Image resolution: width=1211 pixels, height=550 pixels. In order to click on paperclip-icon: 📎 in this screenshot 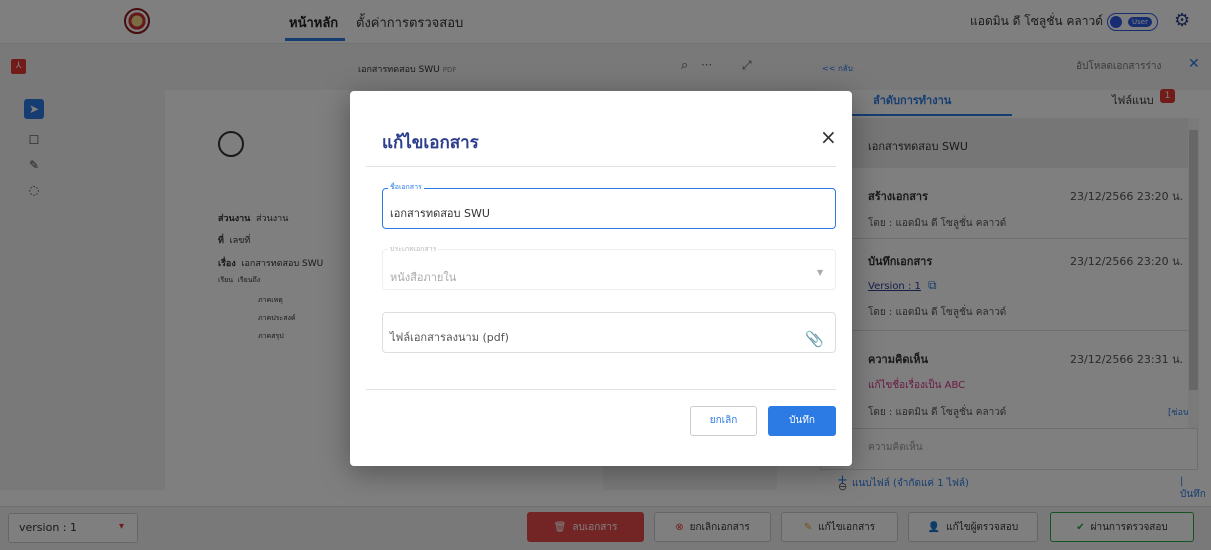, I will do `click(814, 339)`.